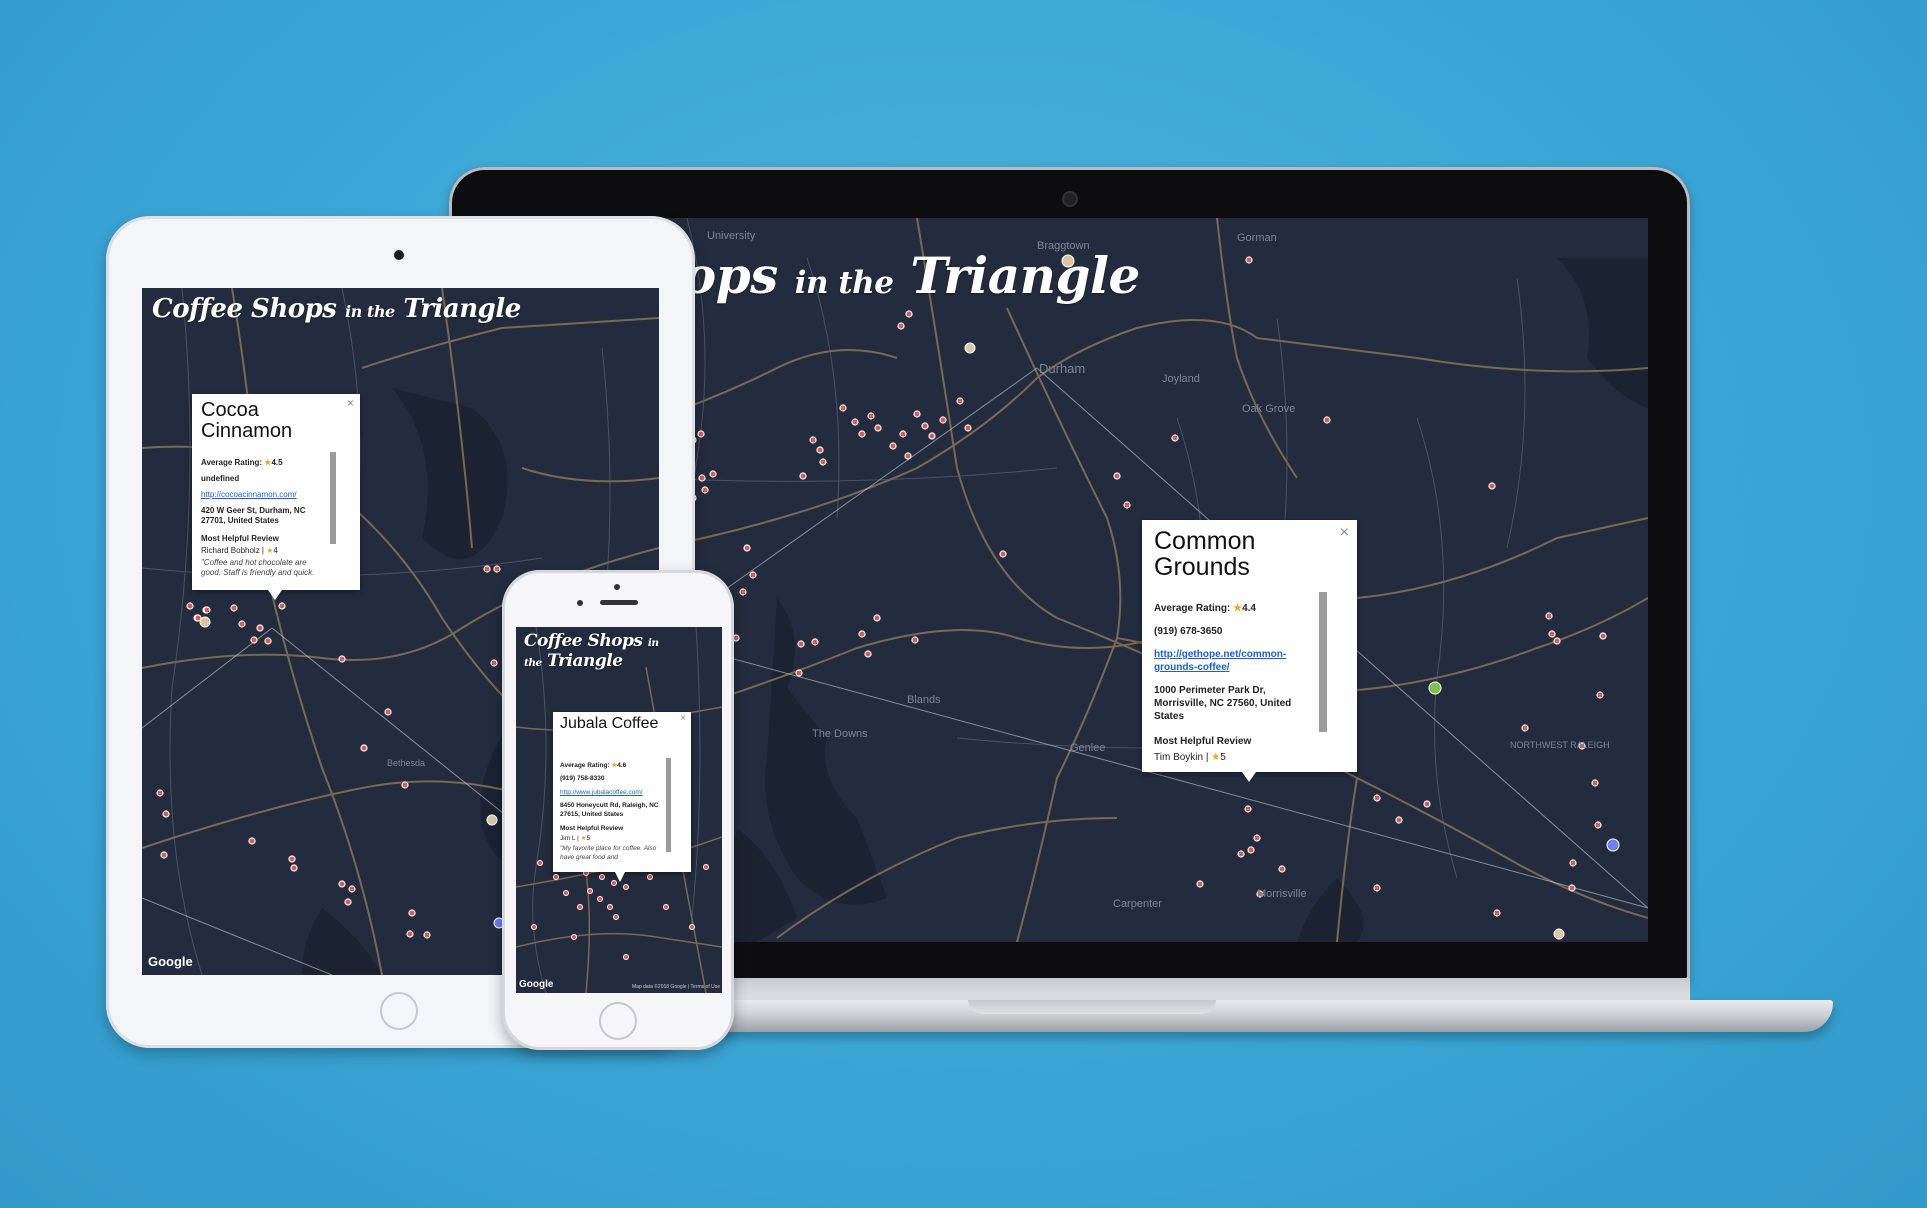 The image size is (1927, 1208). Describe the element at coordinates (230, 550) in the screenshot. I see `reviewer-name: Richard Bobholz` at that location.